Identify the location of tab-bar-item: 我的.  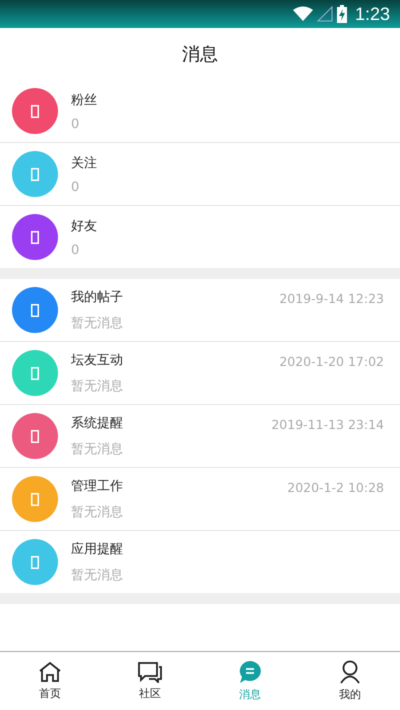
(350, 681).